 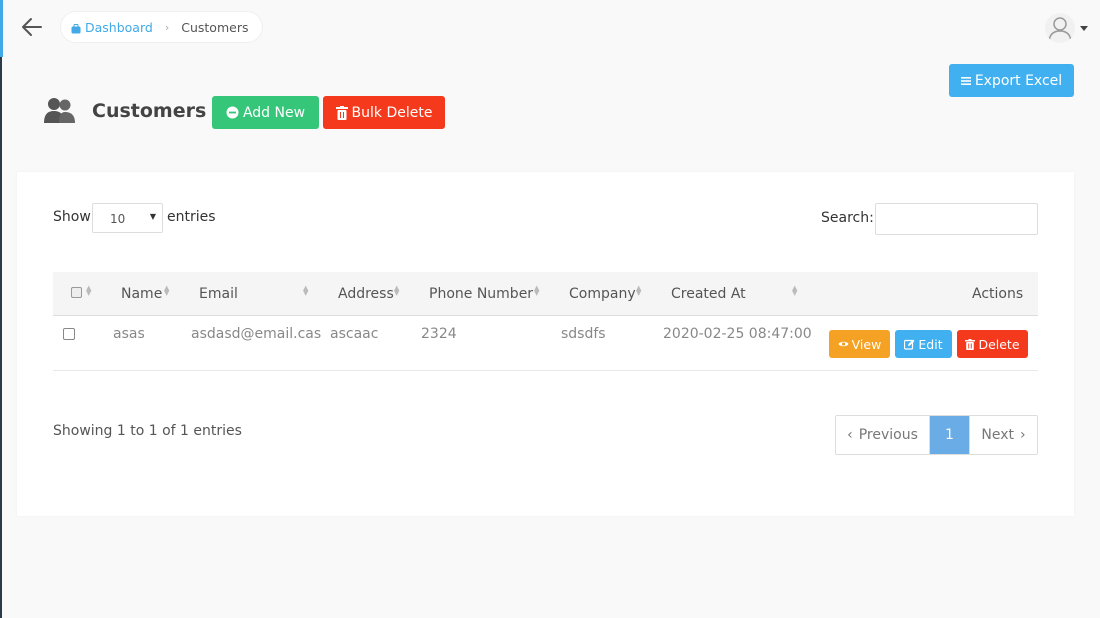 What do you see at coordinates (737, 334) in the screenshot?
I see `cell-created-at: 2020-02-25 08:47:00` at bounding box center [737, 334].